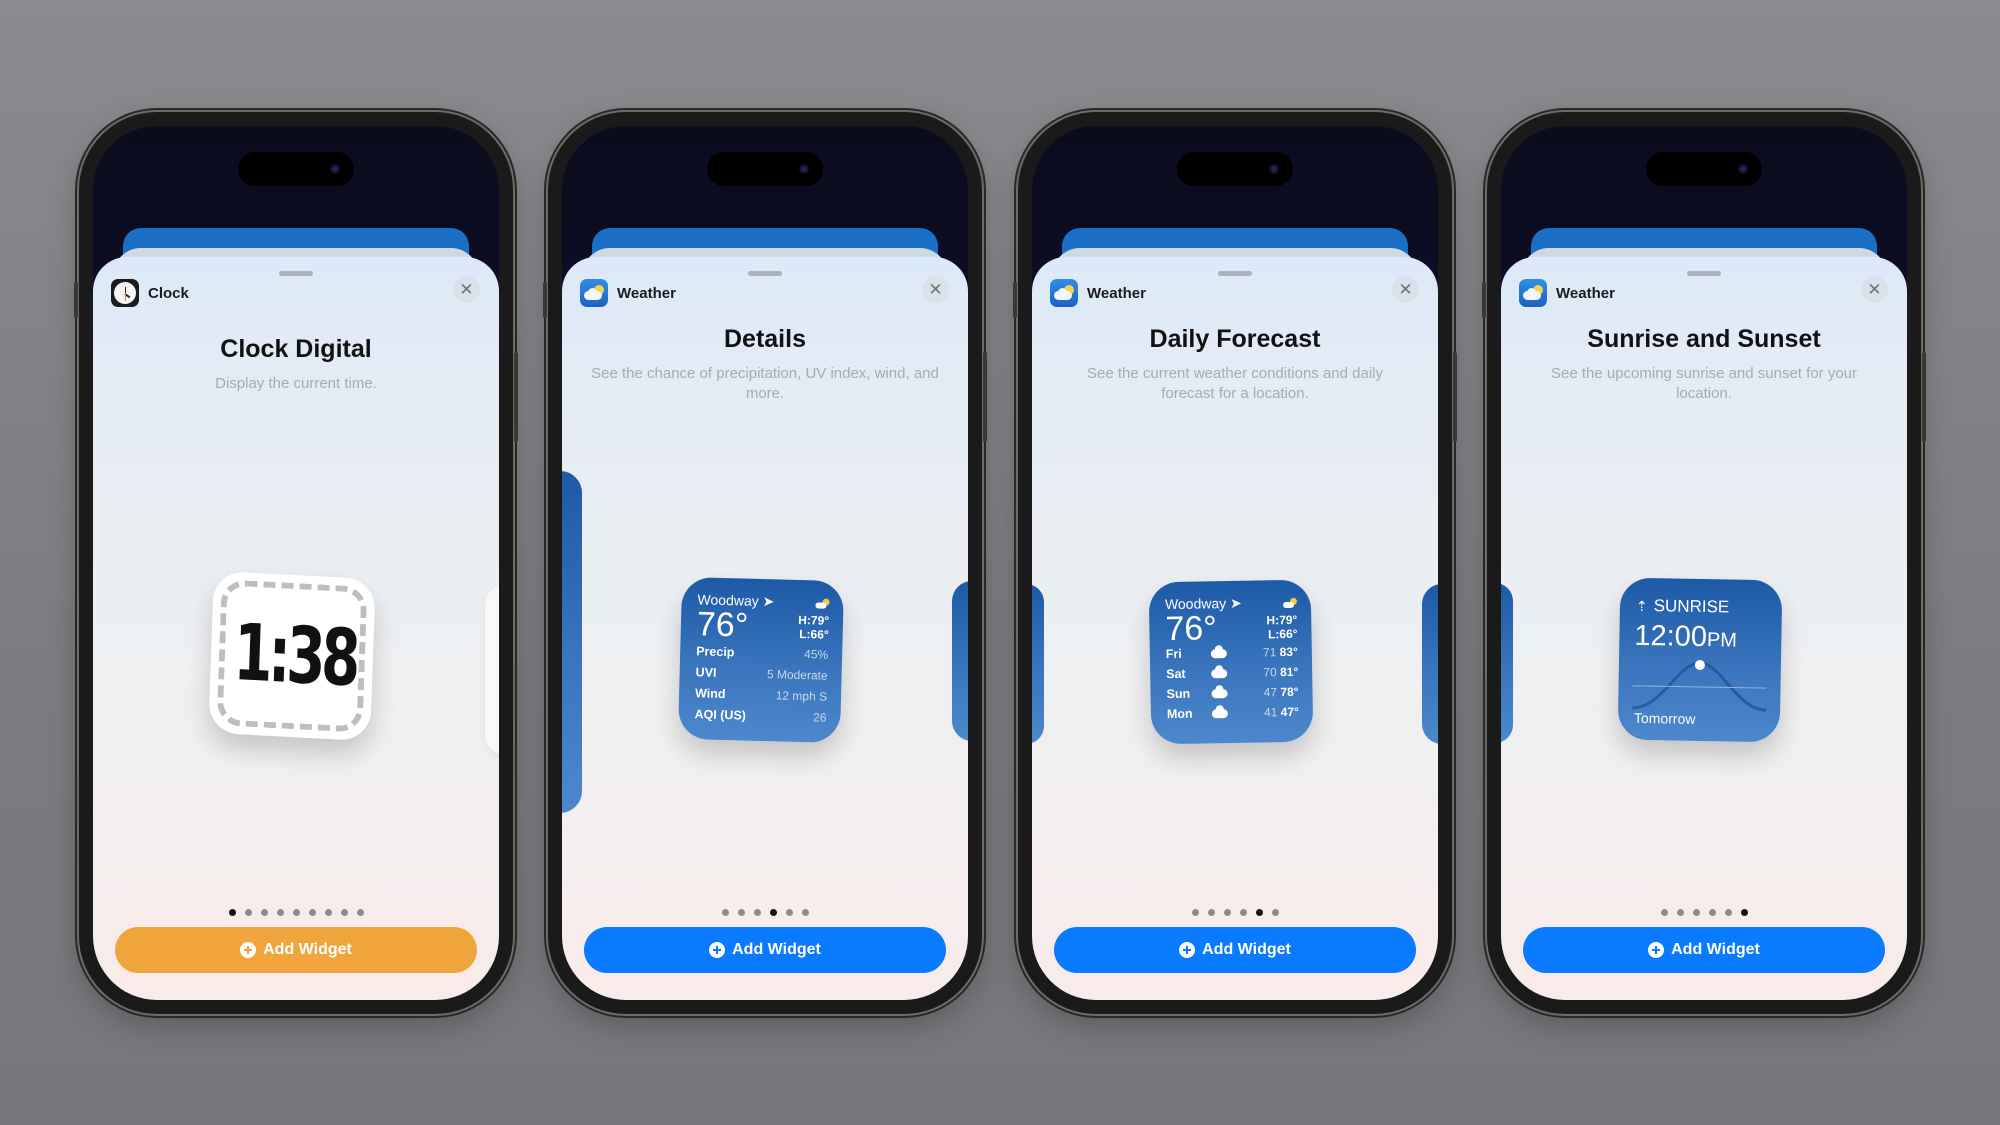  What do you see at coordinates (1231, 653) in the screenshot?
I see `forecast-row: Fri 71 83°` at bounding box center [1231, 653].